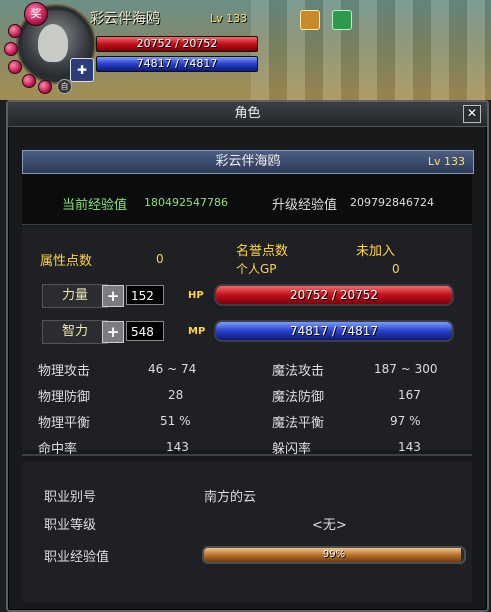 This screenshot has width=491, height=612. What do you see at coordinates (145, 295) in the screenshot?
I see `strength-value: 152` at bounding box center [145, 295].